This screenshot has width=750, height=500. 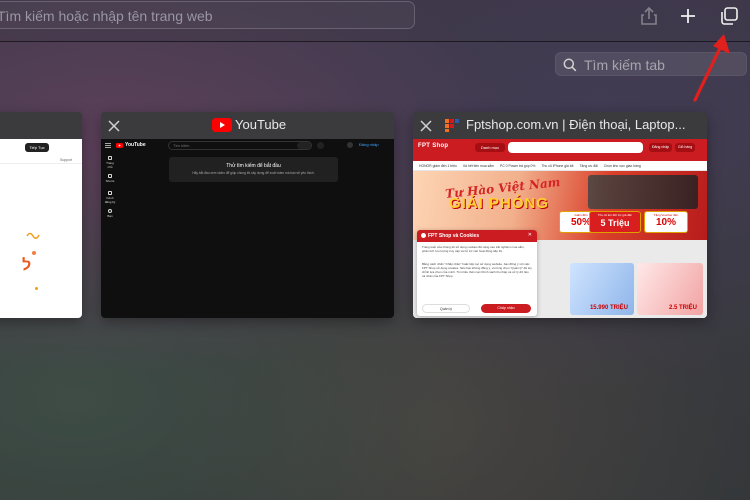 What do you see at coordinates (261, 124) in the screenshot?
I see `tab-title: YouTube` at bounding box center [261, 124].